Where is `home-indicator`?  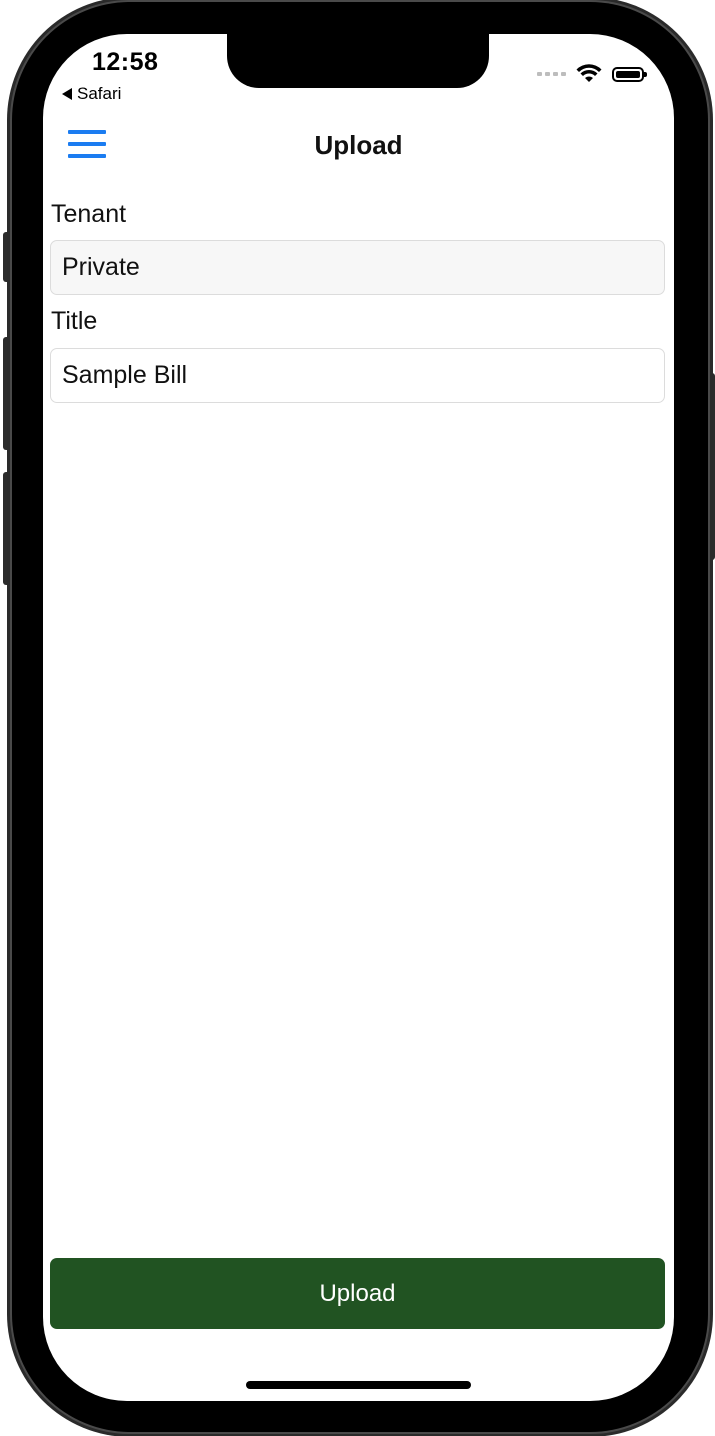
home-indicator is located at coordinates (358, 1385).